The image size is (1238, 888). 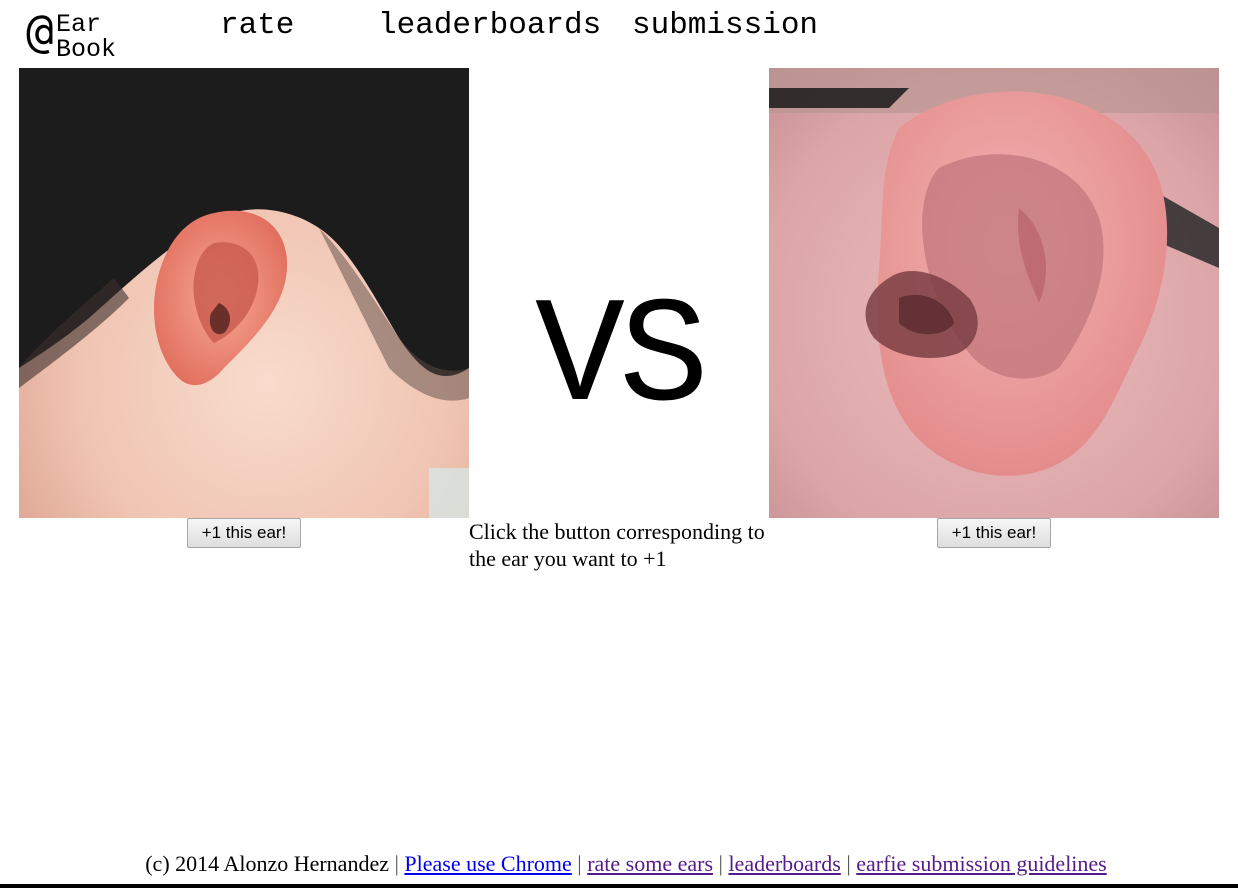 I want to click on logo-at-symbol: @, so click(x=40, y=31).